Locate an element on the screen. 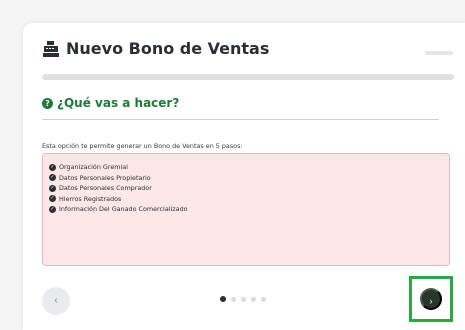 The image size is (465, 330). question-circle-icon: ? is located at coordinates (47, 103).